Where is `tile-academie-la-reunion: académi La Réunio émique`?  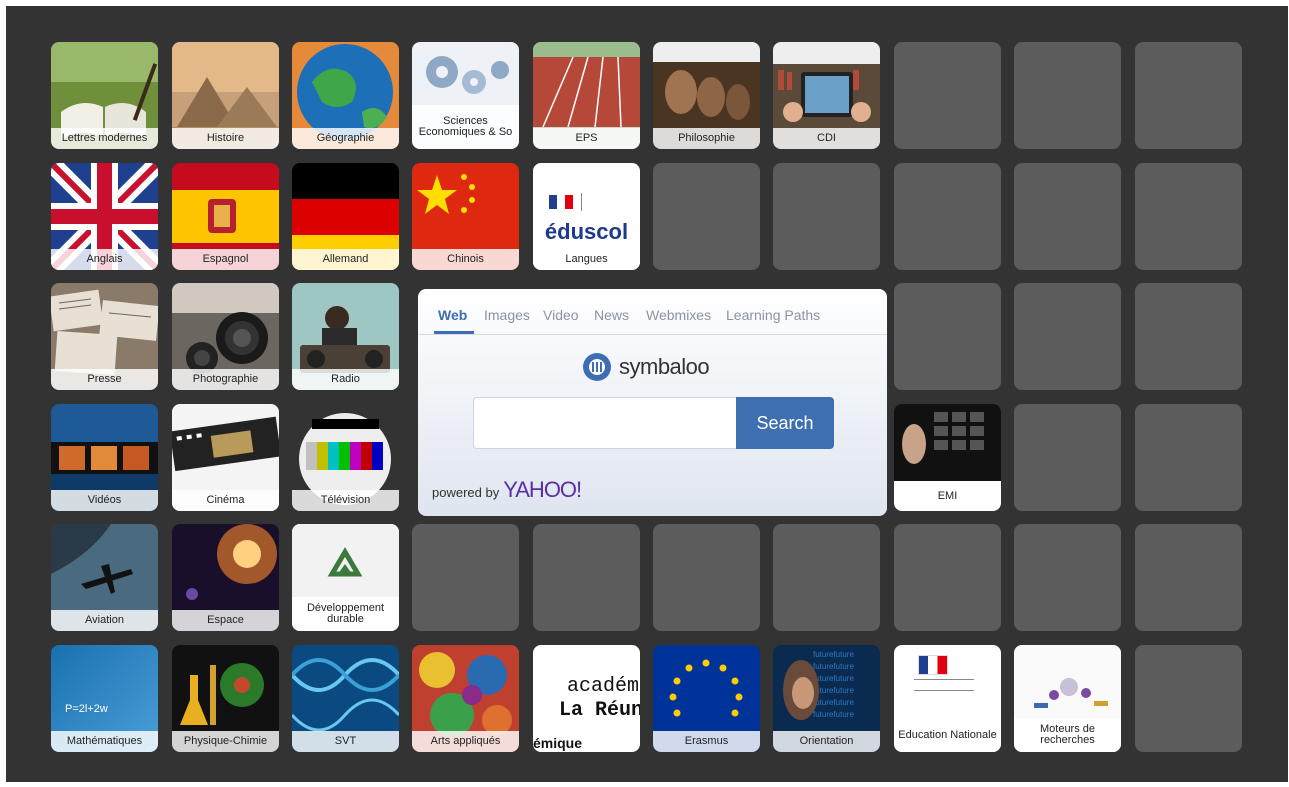 tile-academie-la-reunion: académi La Réunio émique is located at coordinates (586, 698).